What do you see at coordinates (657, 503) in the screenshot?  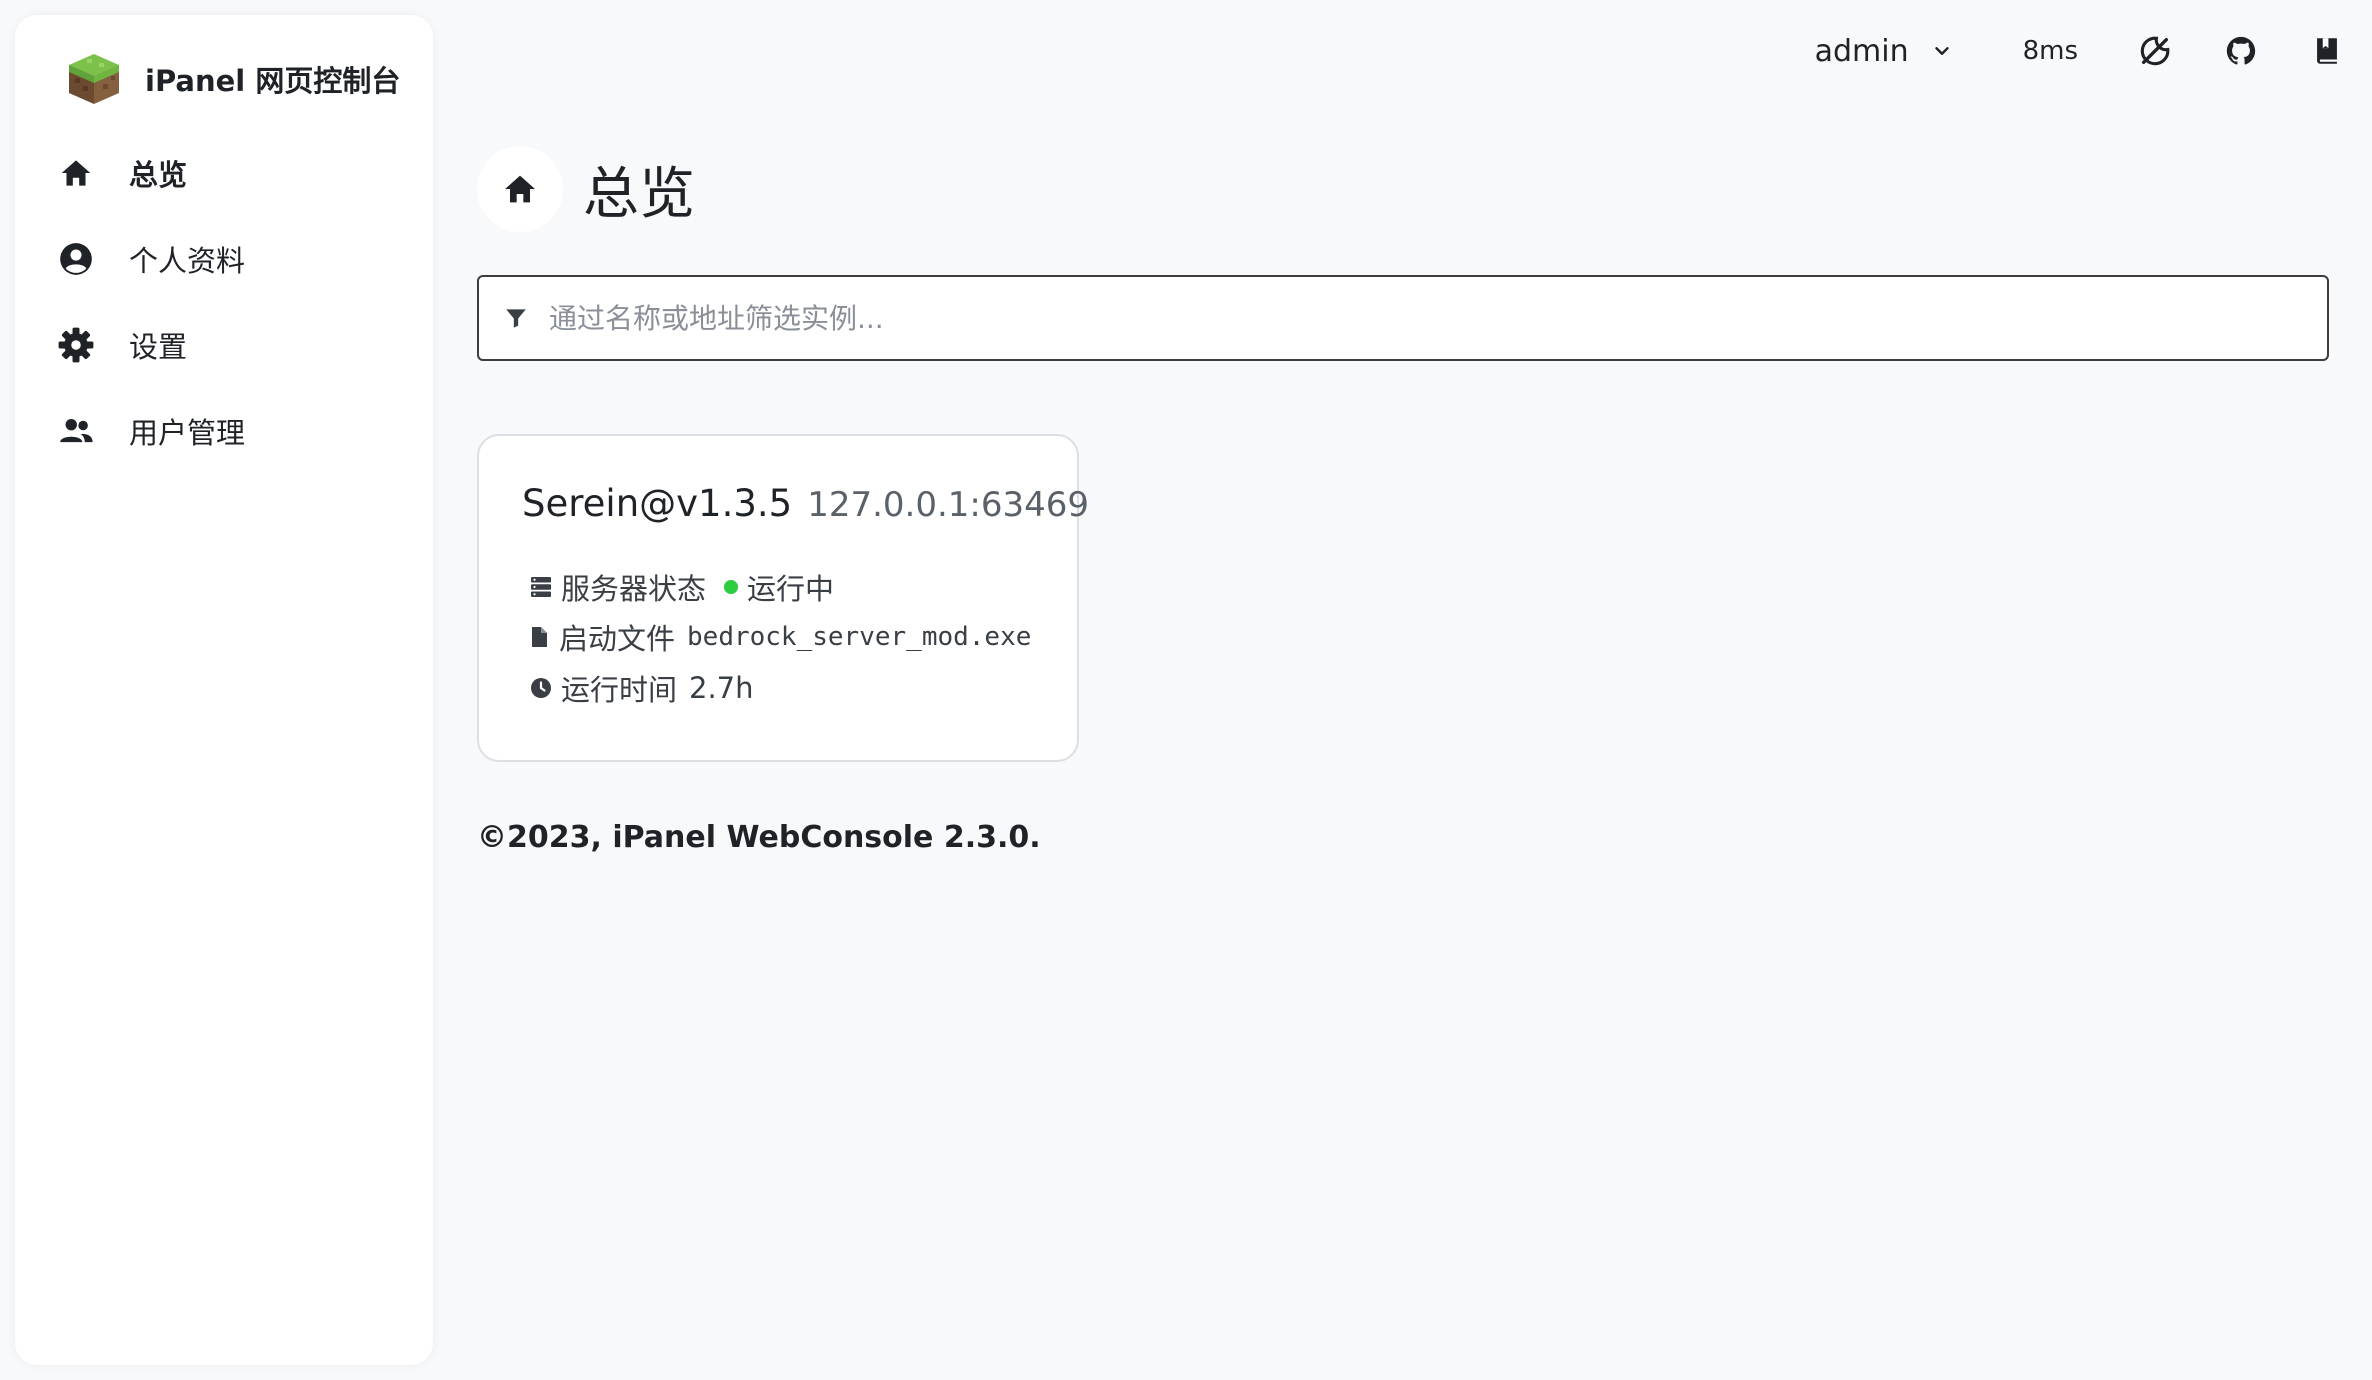 I see `instance-name: Serein@v1.3.5` at bounding box center [657, 503].